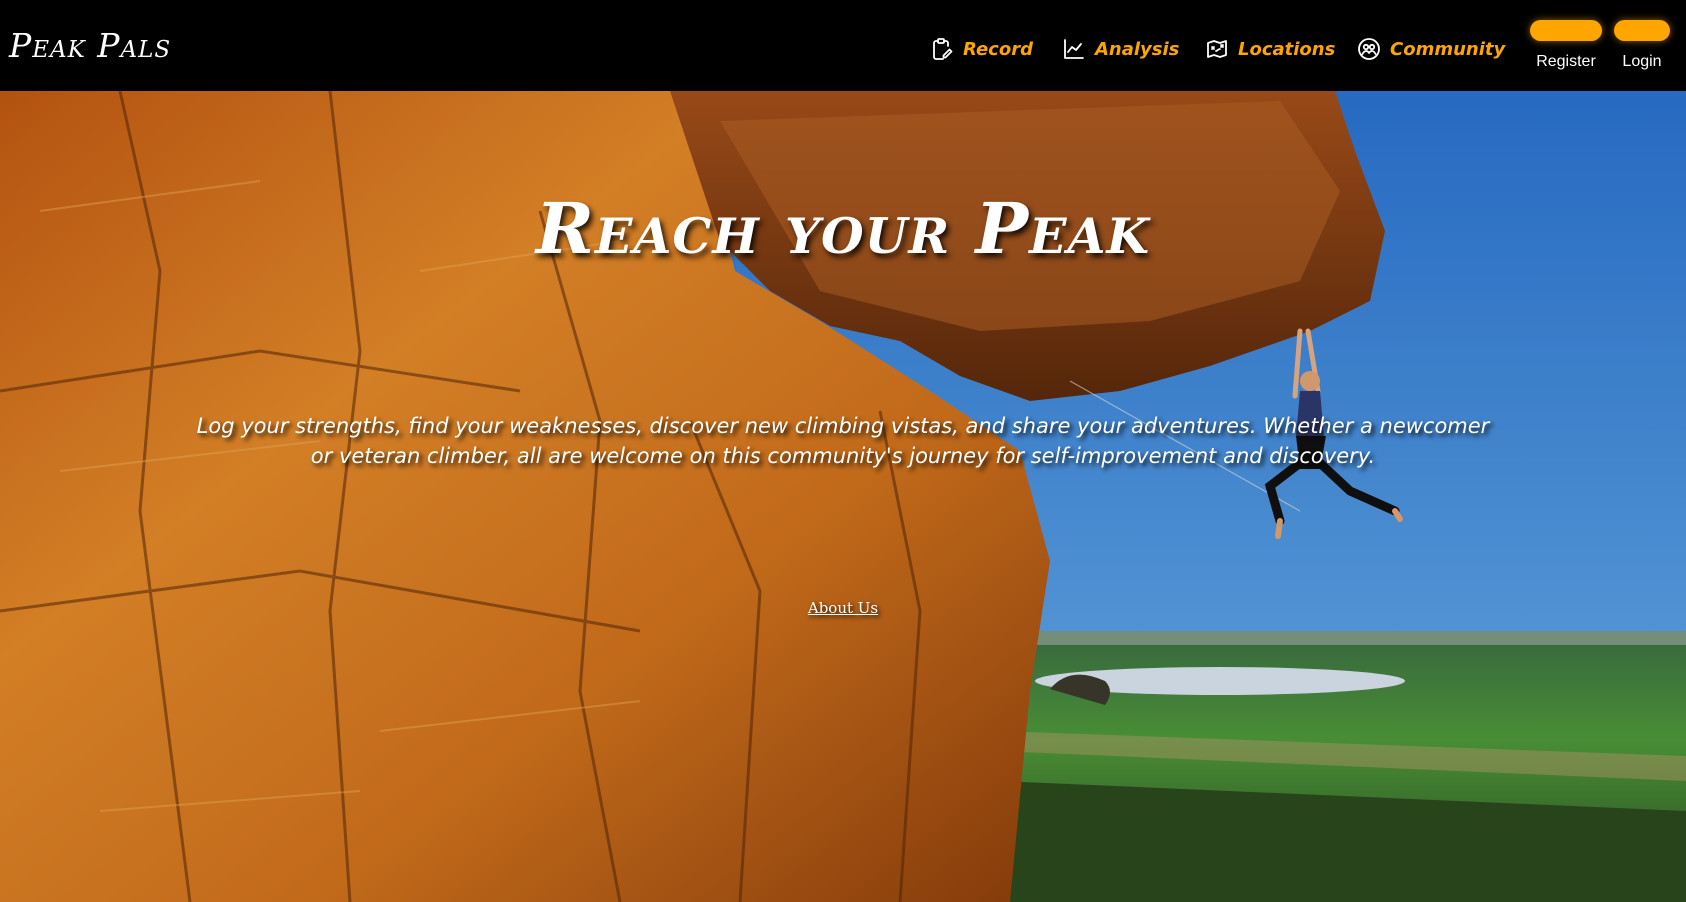 This screenshot has height=902, width=1686. Describe the element at coordinates (1566, 30) in the screenshot. I see `register-pill` at that location.